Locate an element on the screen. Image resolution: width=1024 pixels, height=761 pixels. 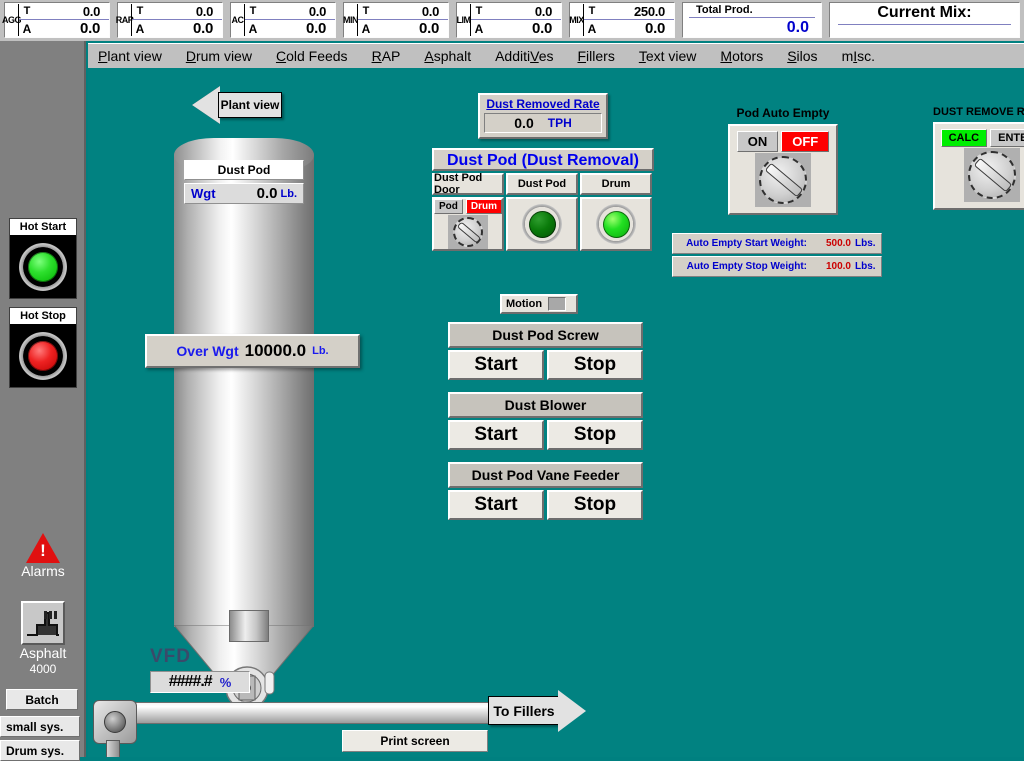
menu-item-text-view: Text view is located at coordinates (668, 56).